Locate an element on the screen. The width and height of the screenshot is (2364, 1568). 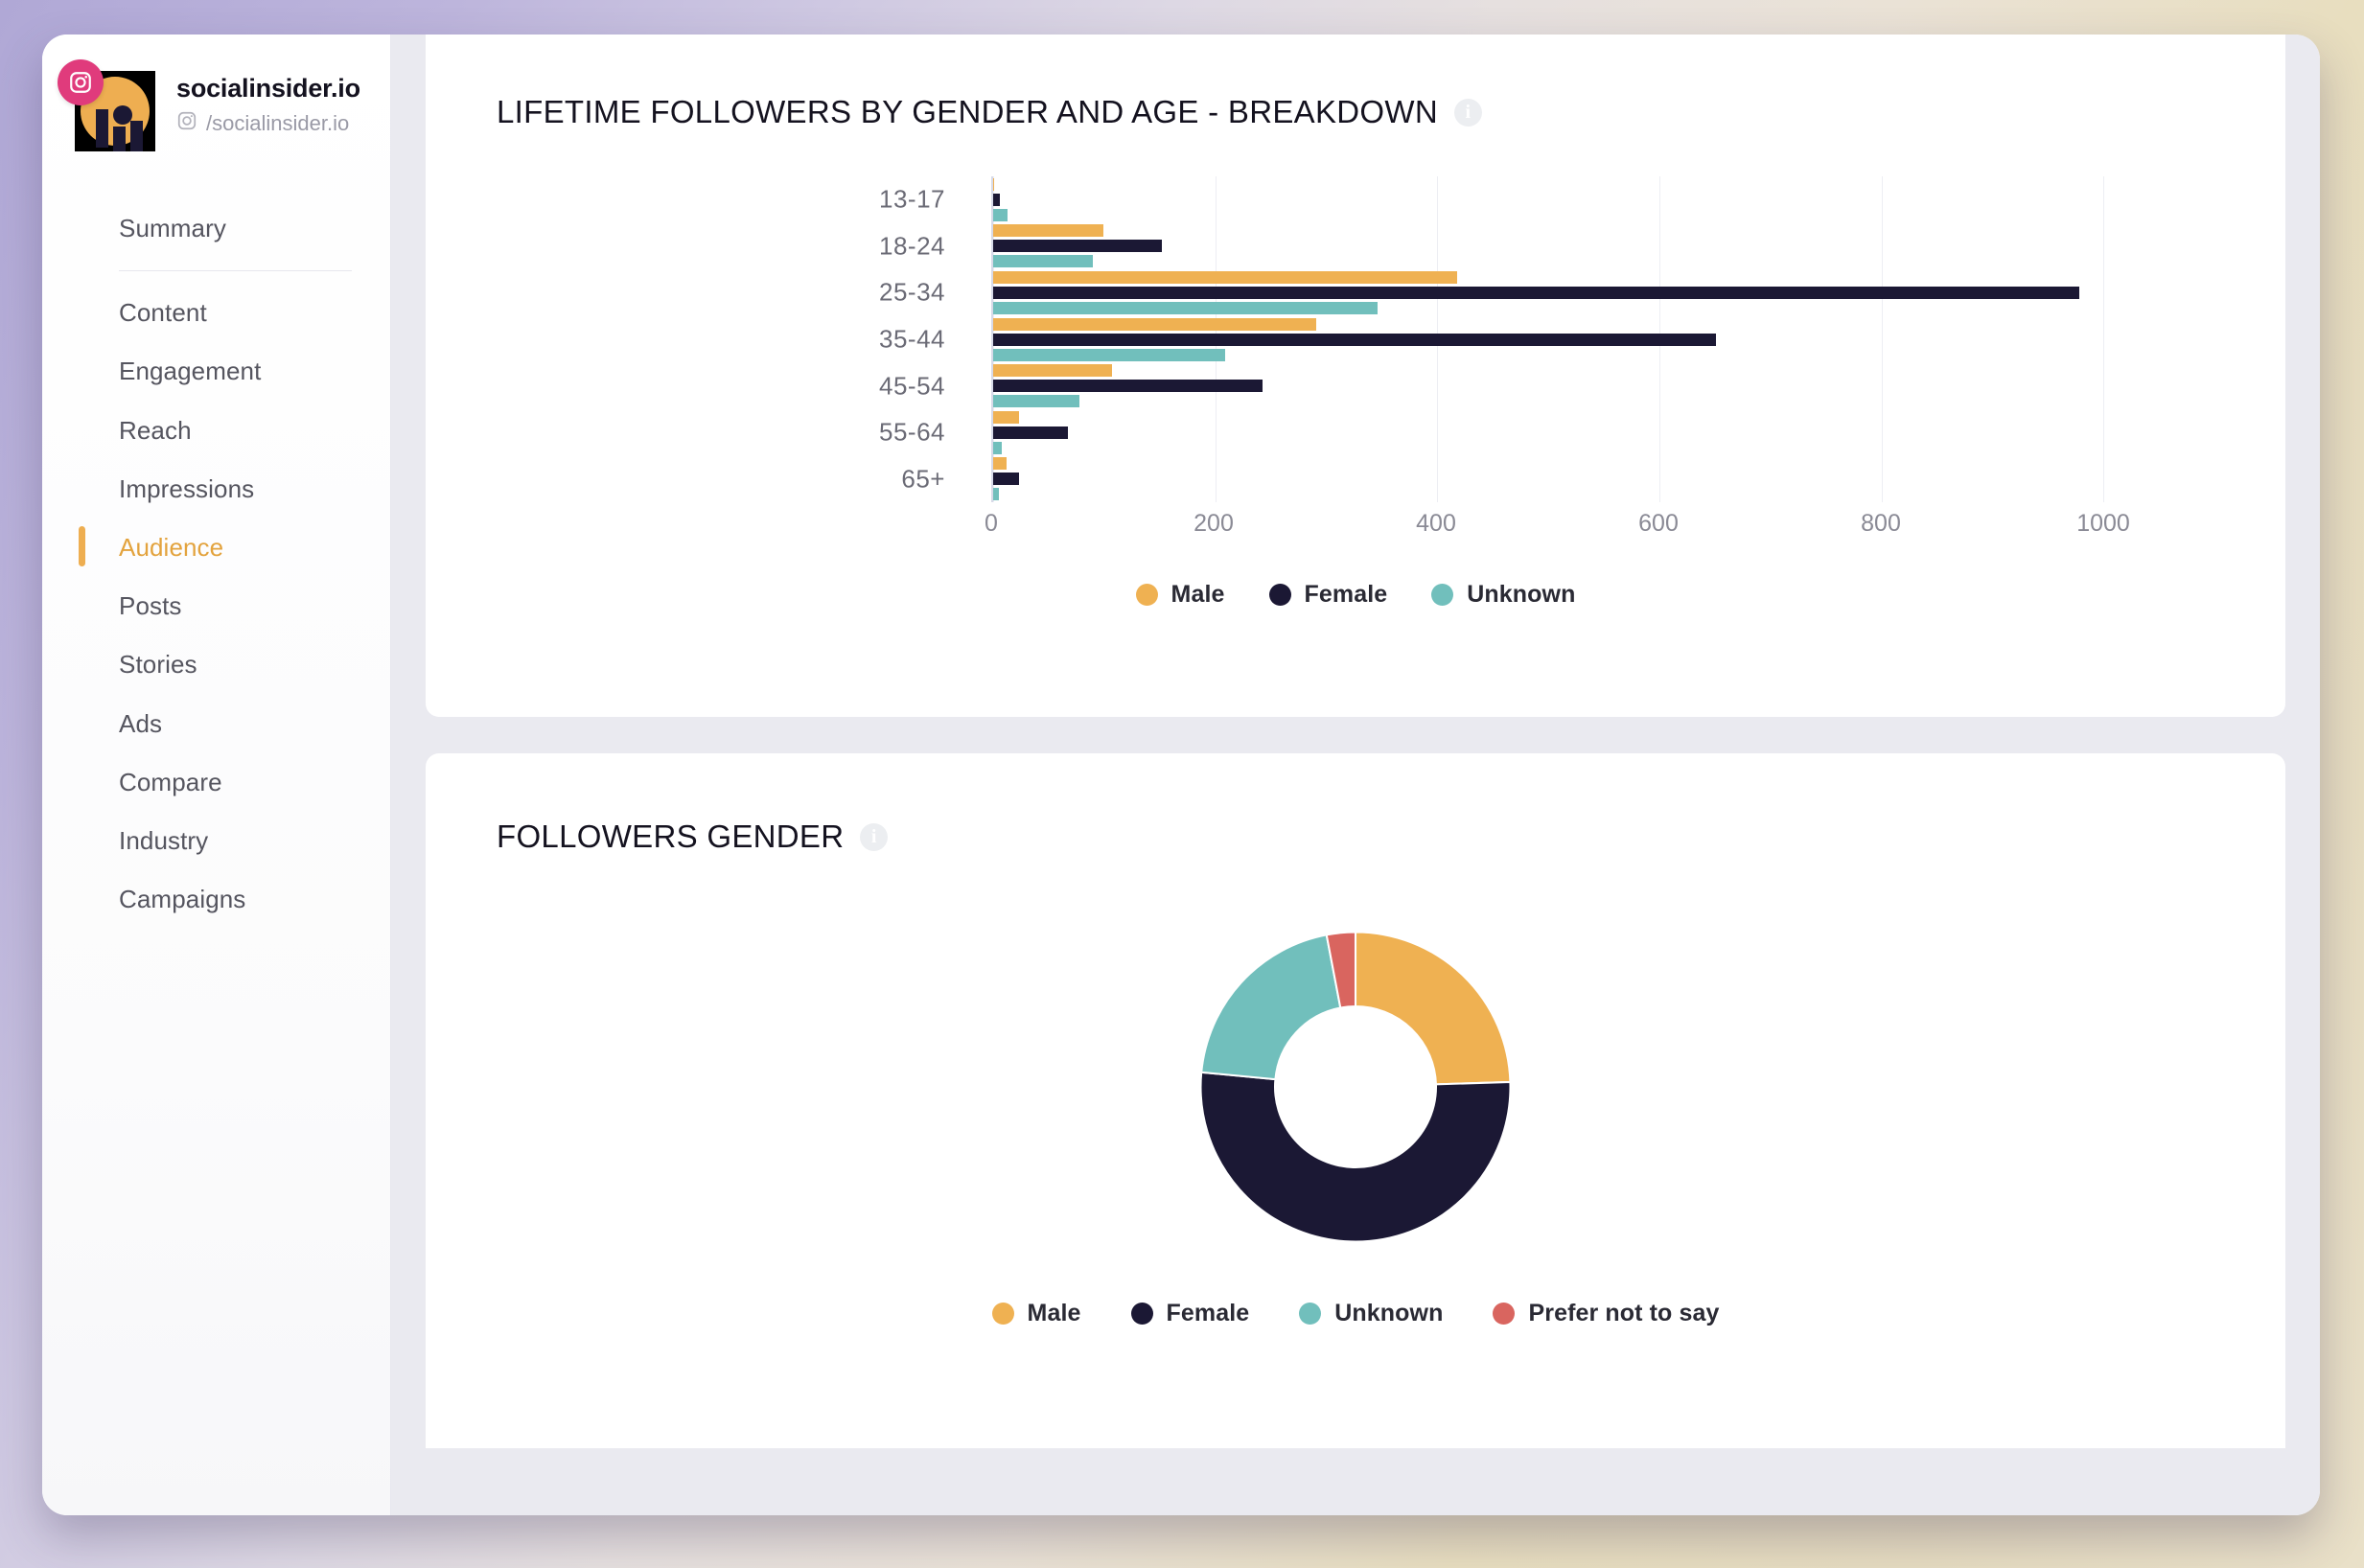
sidebar-item-label: Audience is located at coordinates (171, 547).